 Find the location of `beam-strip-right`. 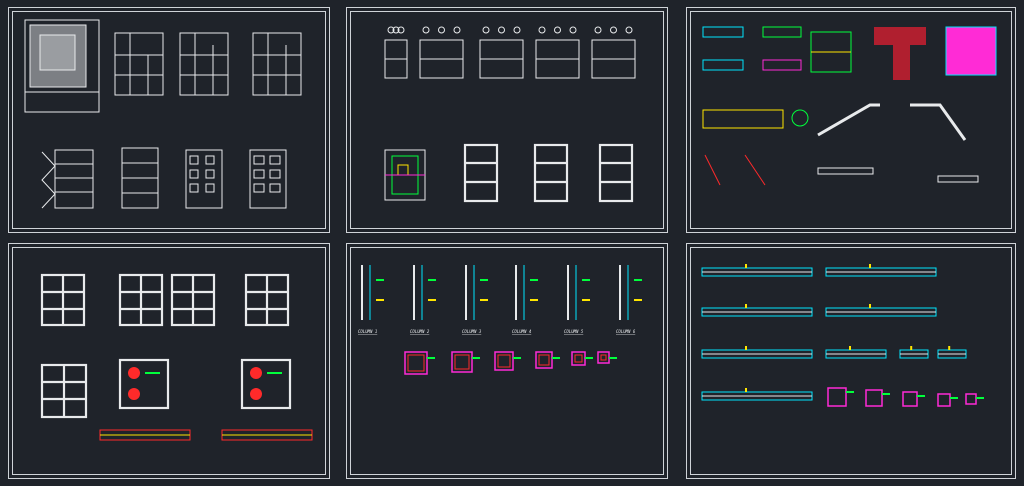

beam-strip-right is located at coordinates (267, 435).